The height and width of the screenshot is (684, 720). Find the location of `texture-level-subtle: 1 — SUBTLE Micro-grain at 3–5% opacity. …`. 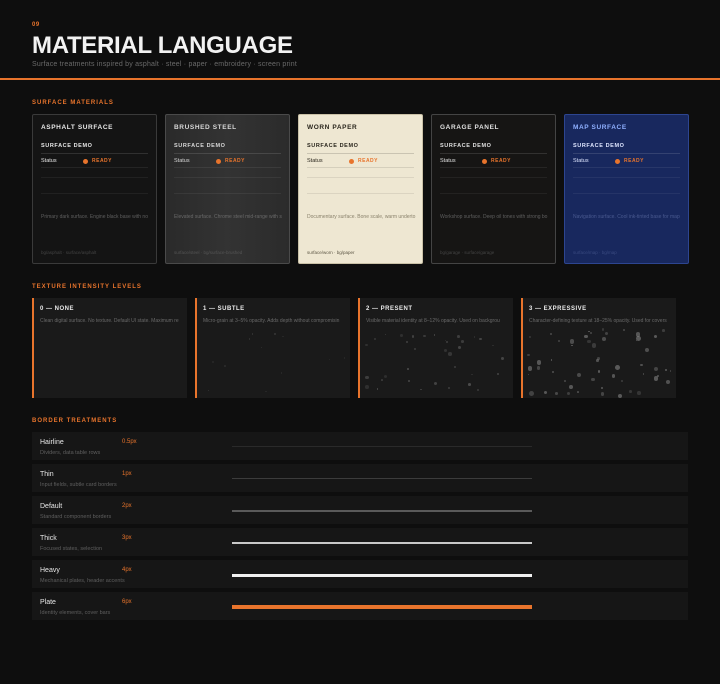

texture-level-subtle: 1 — SUBTLE Micro-grain at 3–5% opacity. … is located at coordinates (272, 348).